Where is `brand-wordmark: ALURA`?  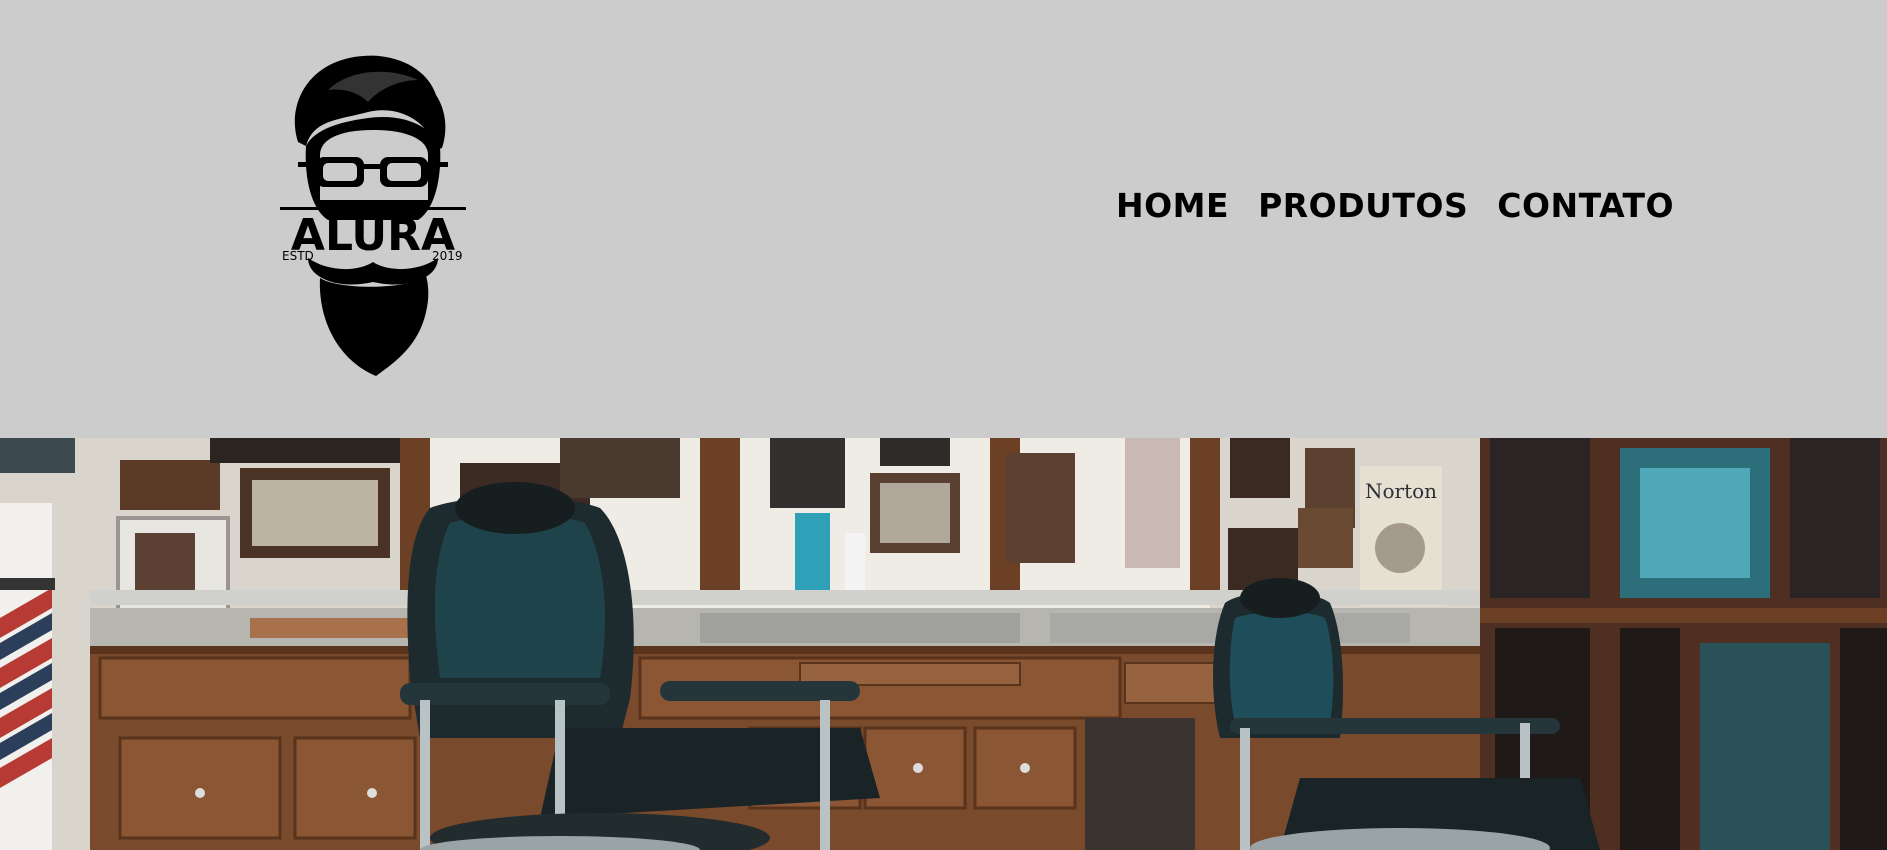 brand-wordmark: ALURA is located at coordinates (373, 235).